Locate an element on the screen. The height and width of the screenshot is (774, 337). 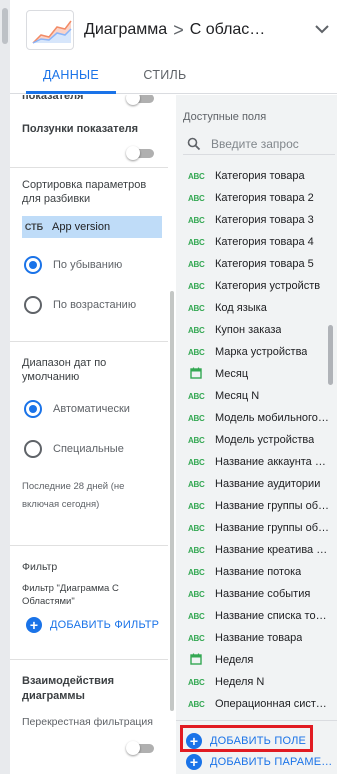
date-auto-label: Автоматически is located at coordinates (91, 409).